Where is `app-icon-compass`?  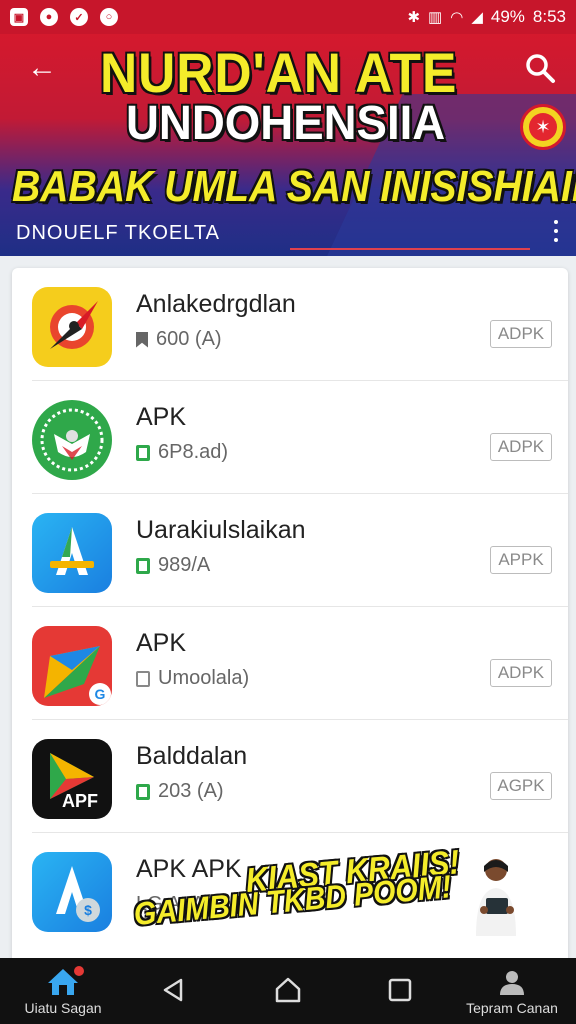
app-icon-compass is located at coordinates (72, 327).